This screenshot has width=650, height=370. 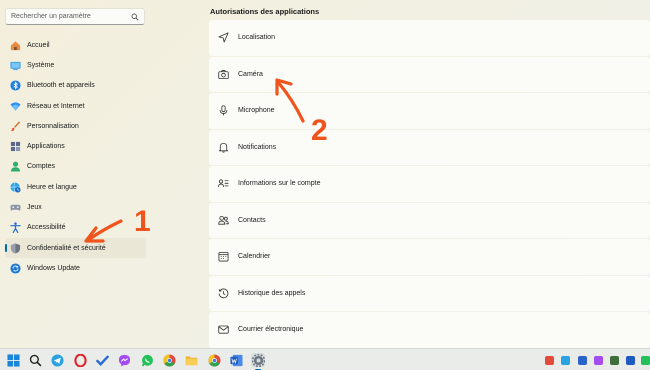 What do you see at coordinates (75, 228) in the screenshot?
I see `sidebar-item-accessibilite: Accessibilité` at bounding box center [75, 228].